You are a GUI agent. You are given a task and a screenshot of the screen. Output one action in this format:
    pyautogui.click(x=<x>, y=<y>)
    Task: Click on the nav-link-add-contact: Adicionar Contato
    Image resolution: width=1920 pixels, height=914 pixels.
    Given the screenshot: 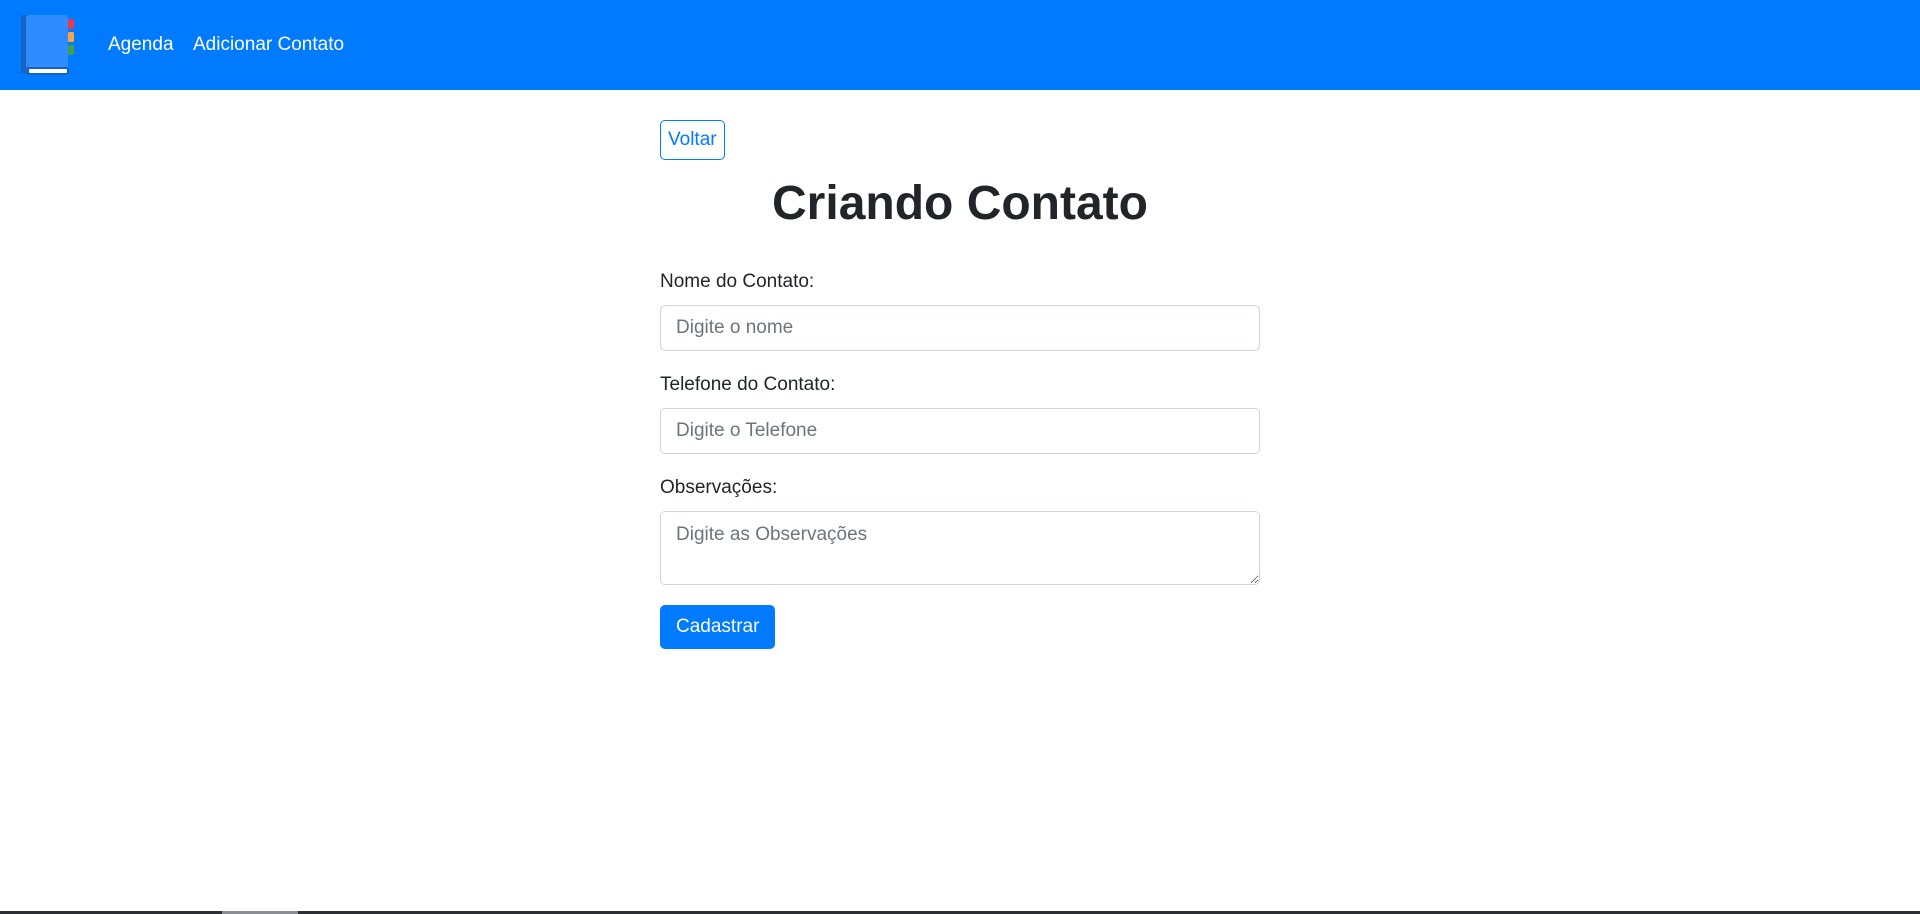 What is the action you would take?
    pyautogui.click(x=268, y=45)
    